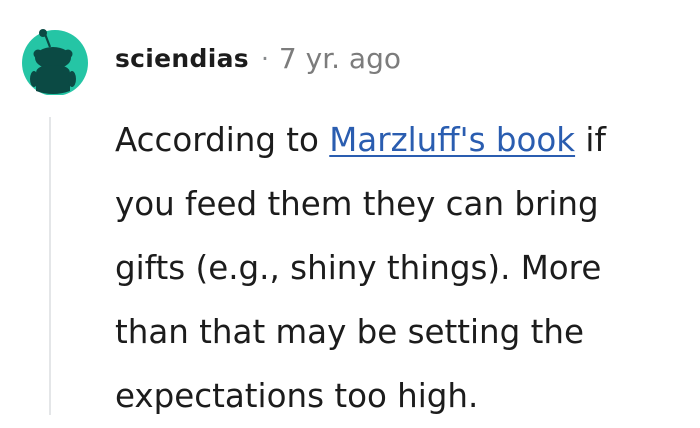 The image size is (700, 428). Describe the element at coordinates (357, 204) in the screenshot. I see `body-text-line2: you feed them they can bring` at that location.